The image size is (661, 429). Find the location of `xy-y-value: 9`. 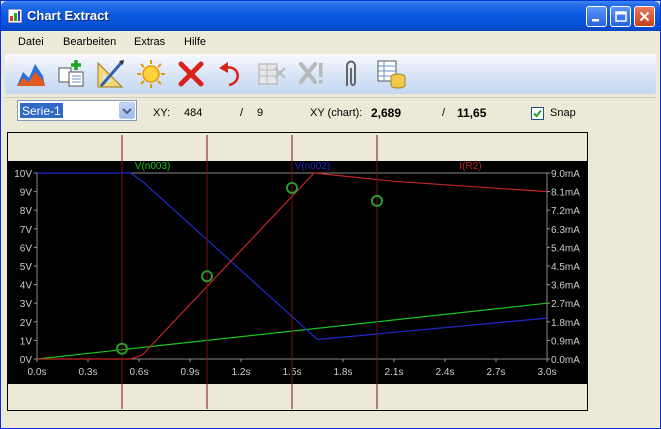

xy-y-value: 9 is located at coordinates (260, 113).